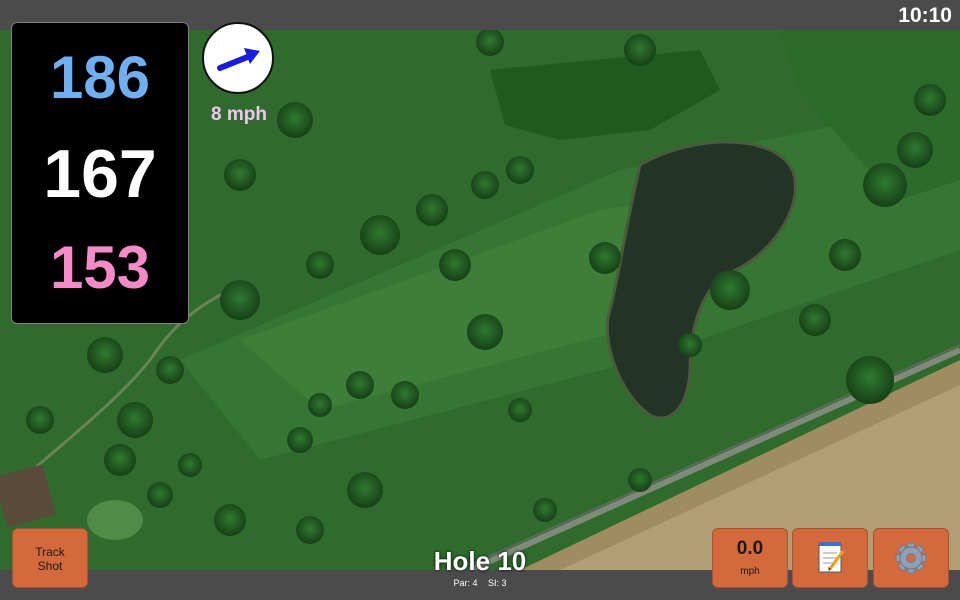 The image size is (960, 600). What do you see at coordinates (750, 548) in the screenshot?
I see `speed-value: 0.0` at bounding box center [750, 548].